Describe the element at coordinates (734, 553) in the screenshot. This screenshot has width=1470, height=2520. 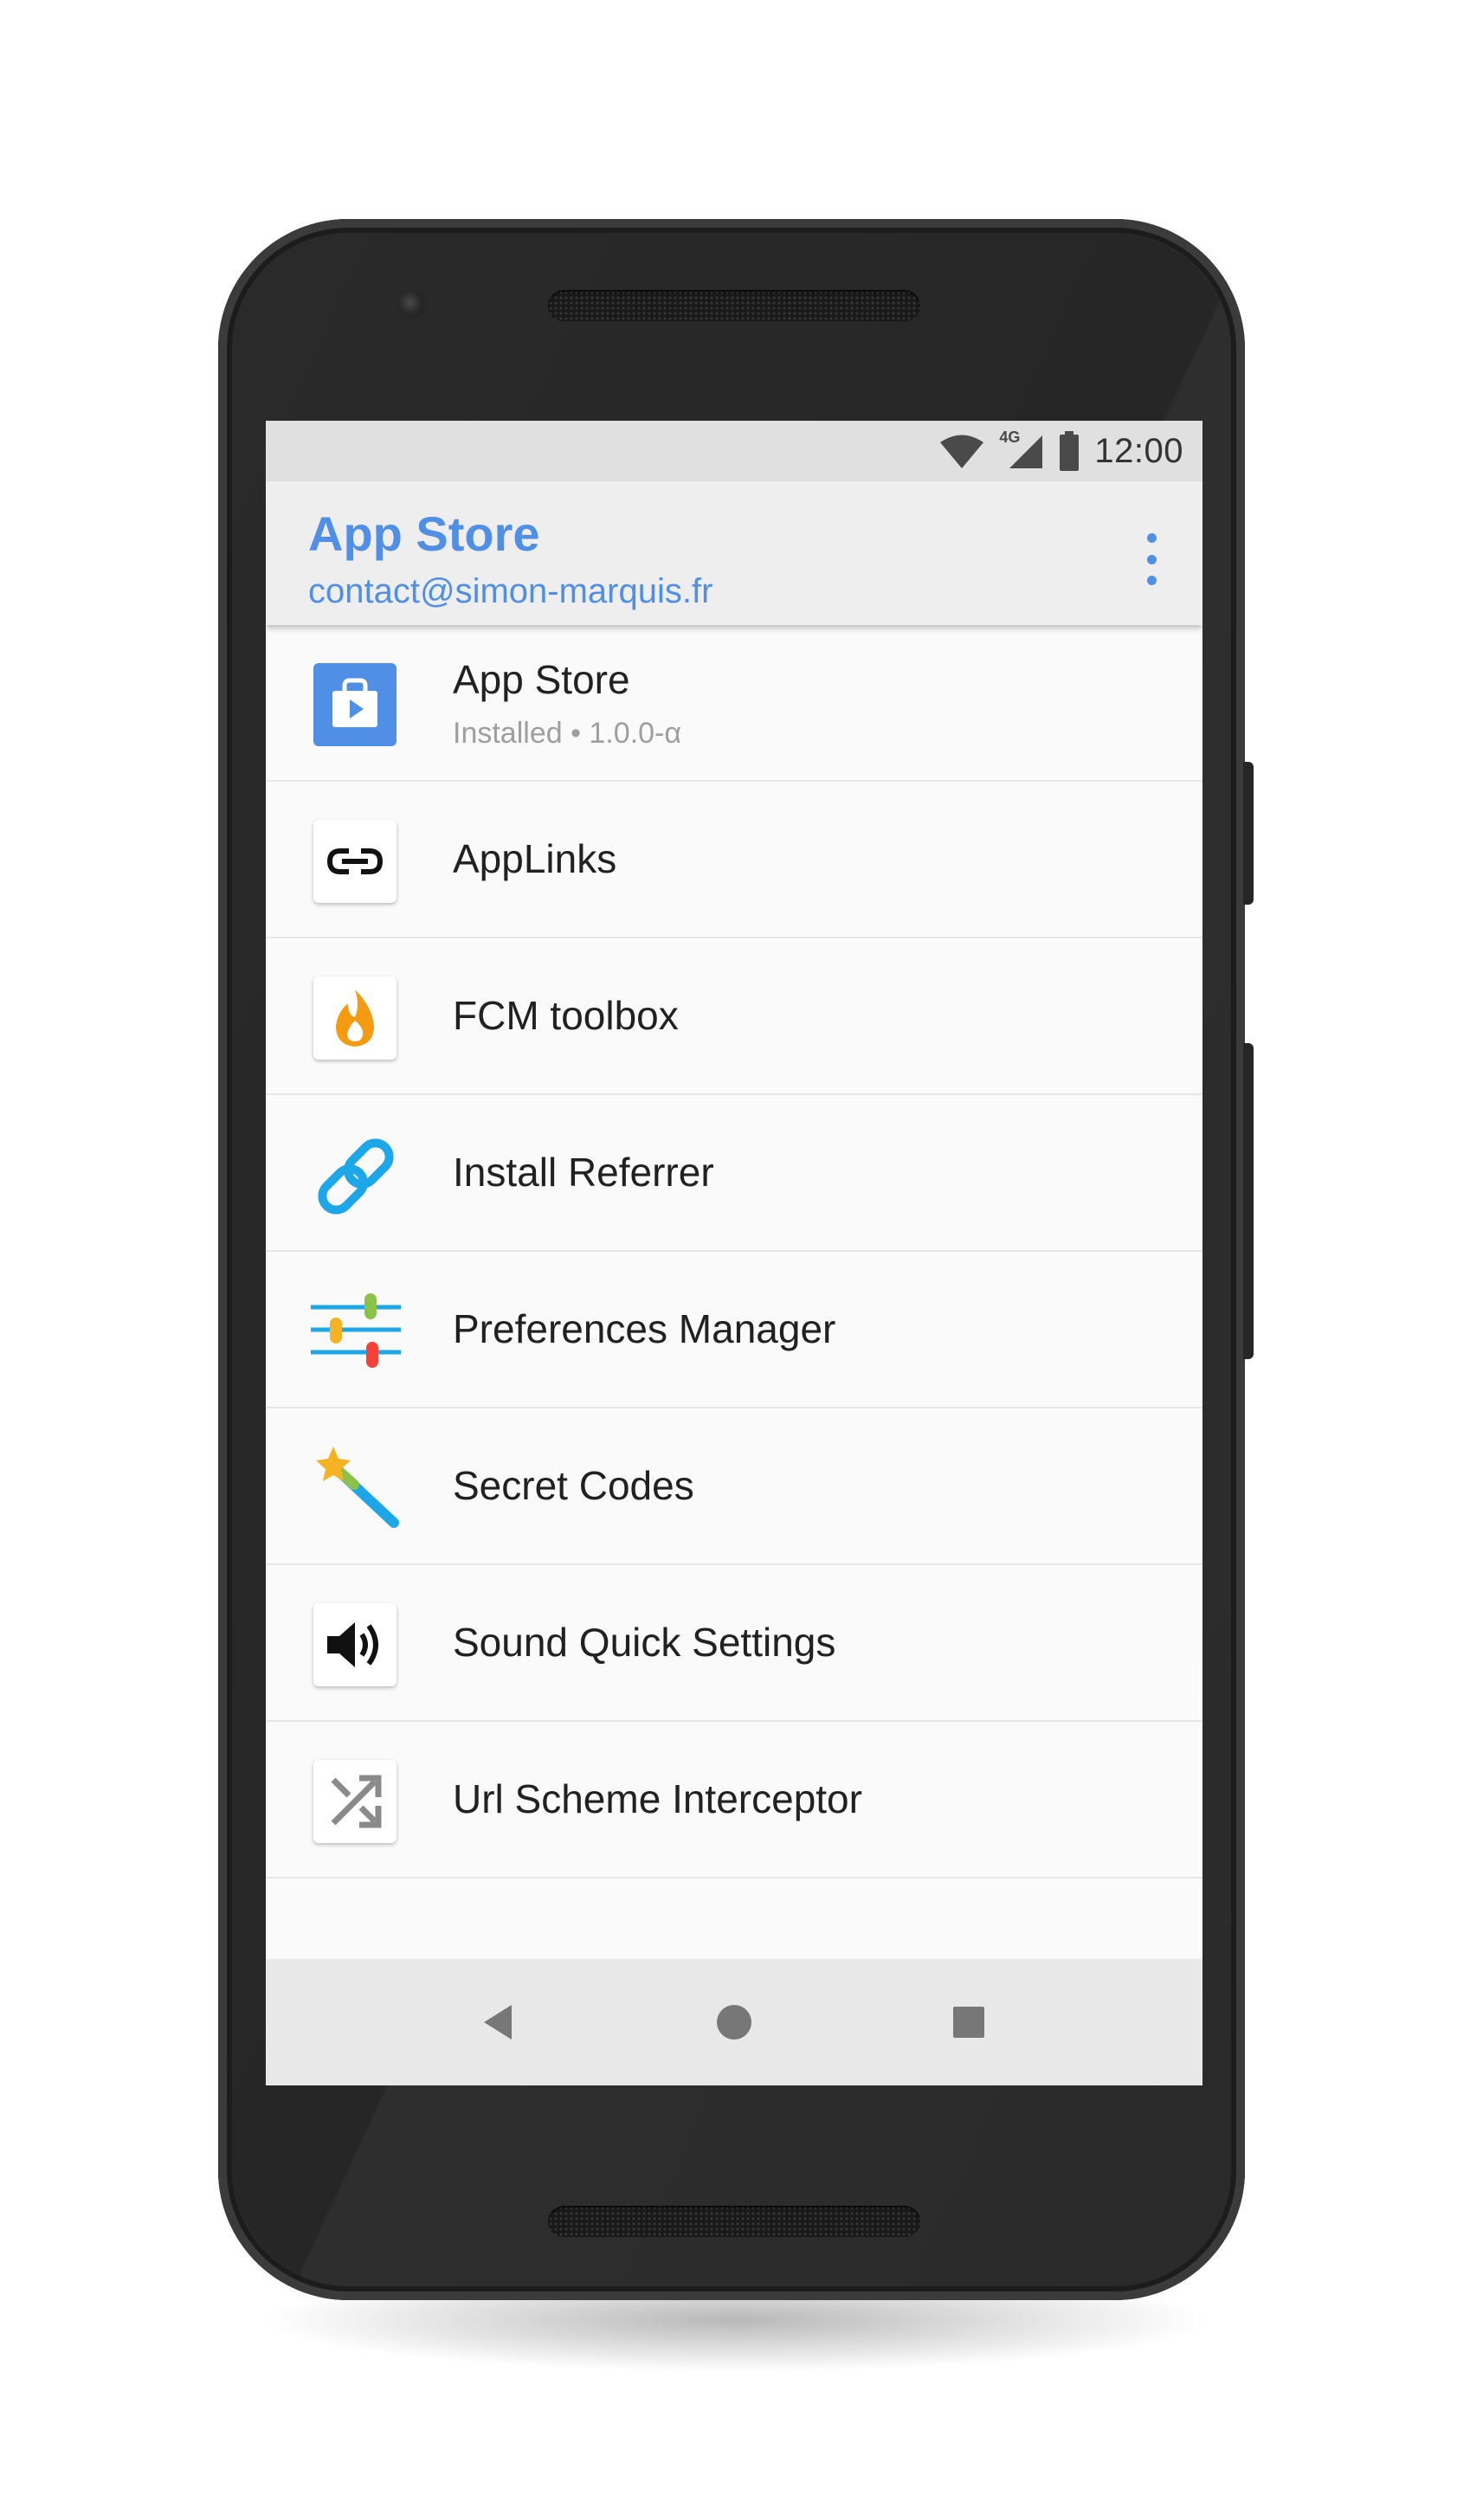
I see `app-bar: App Store contact@simon-marquis.fr` at that location.